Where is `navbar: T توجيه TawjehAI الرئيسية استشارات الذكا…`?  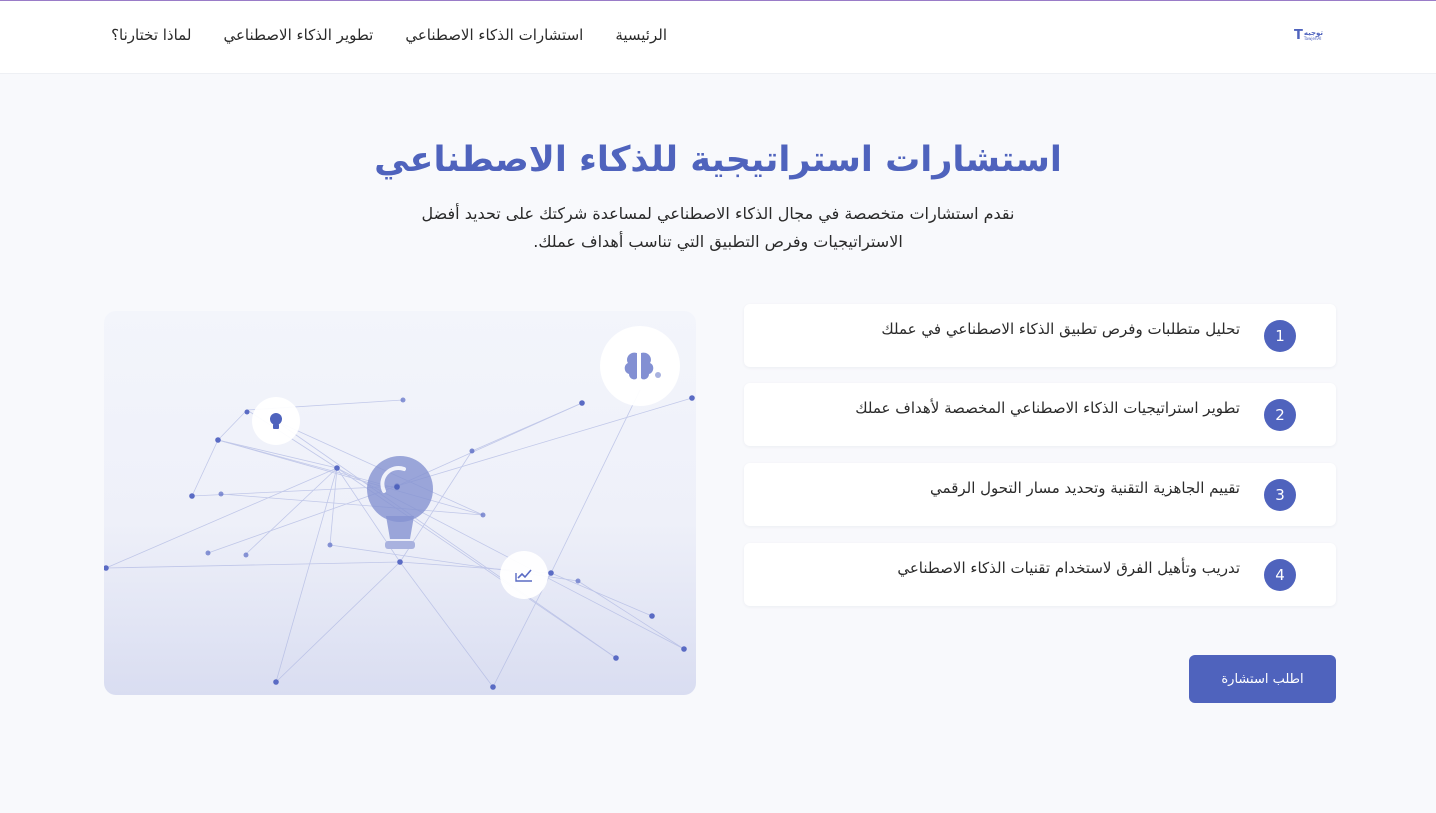 navbar: T توجيه TawjehAI الرئيسية استشارات الذكا… is located at coordinates (718, 37).